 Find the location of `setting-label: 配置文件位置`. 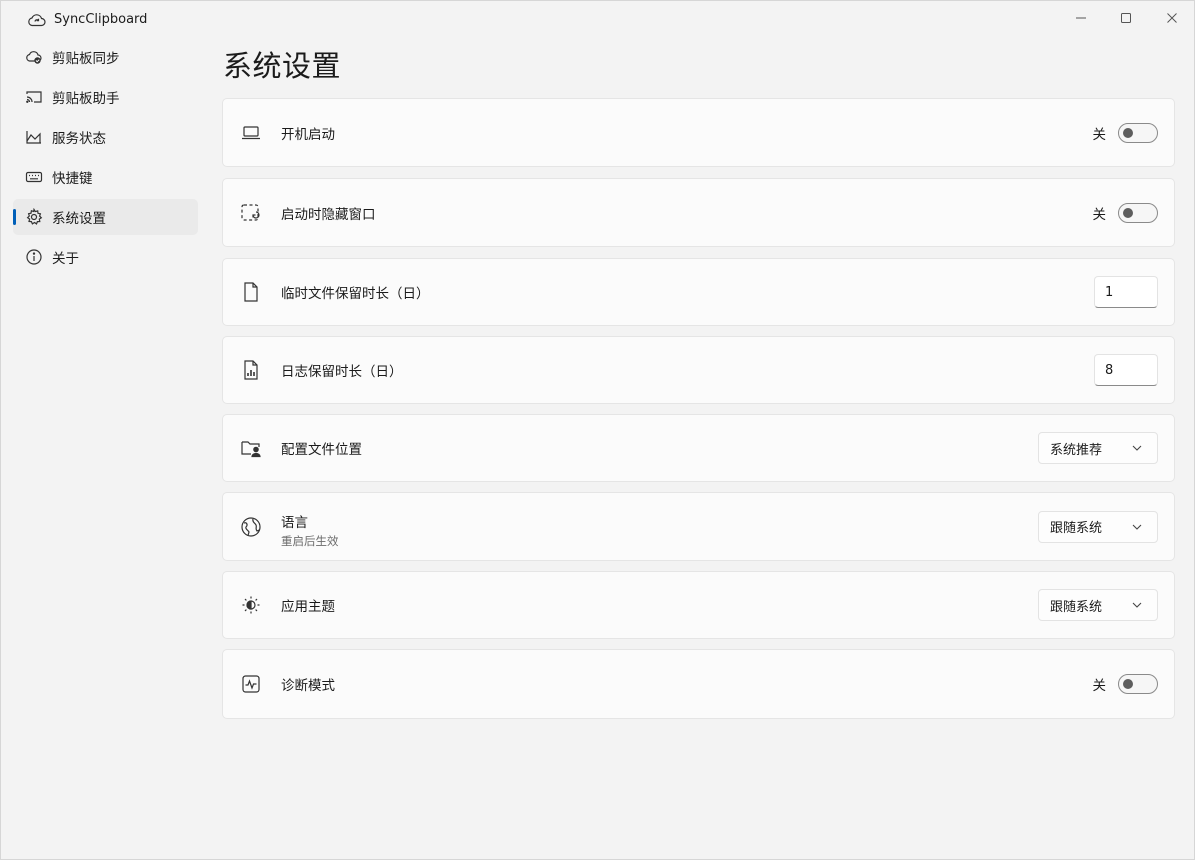

setting-label: 配置文件位置 is located at coordinates (321, 450).